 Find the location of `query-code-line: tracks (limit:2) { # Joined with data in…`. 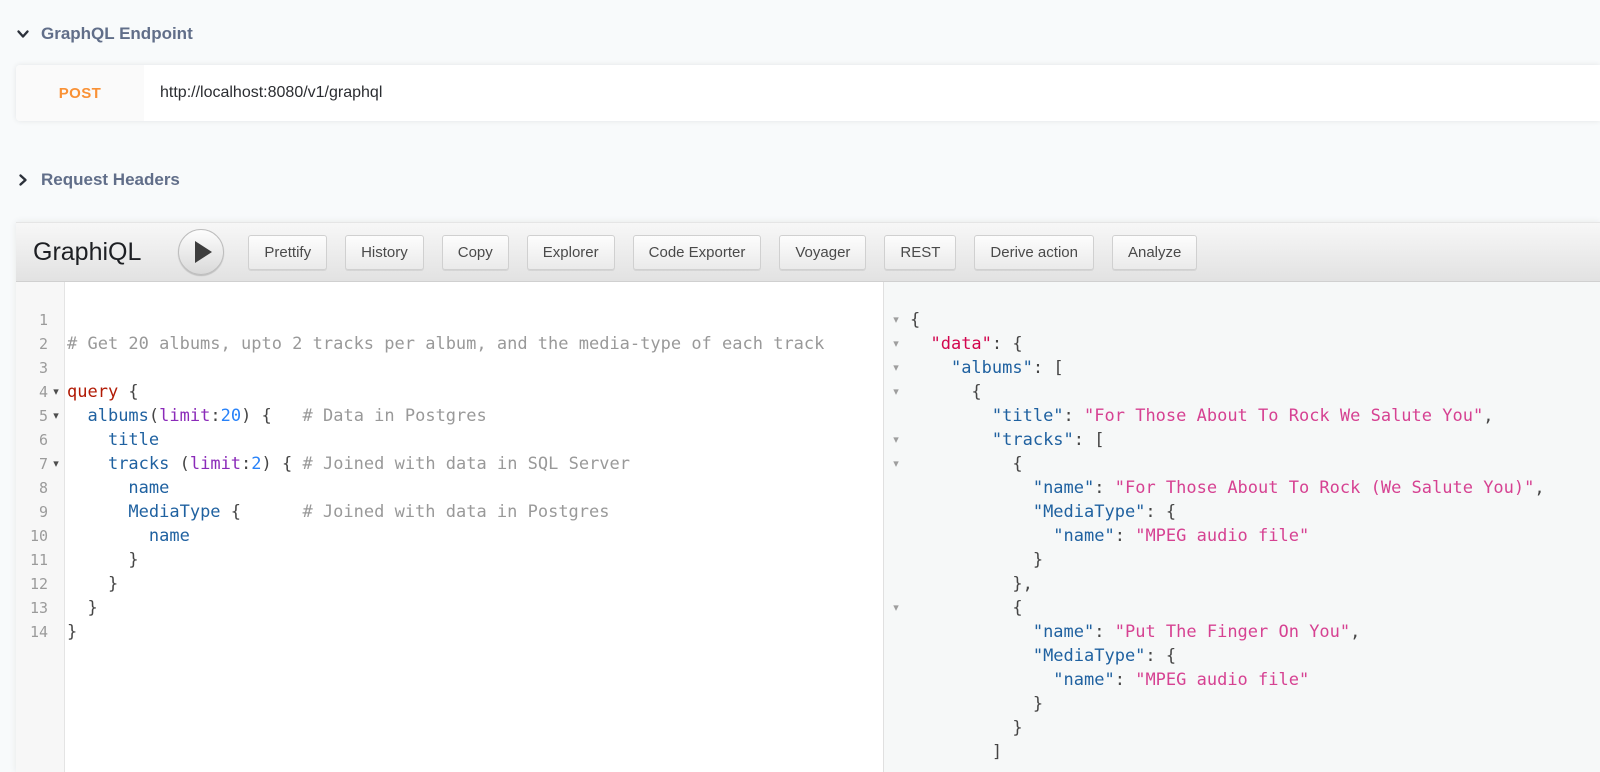

query-code-line: tracks (limit:2) { # Joined with data in… is located at coordinates (475, 464).